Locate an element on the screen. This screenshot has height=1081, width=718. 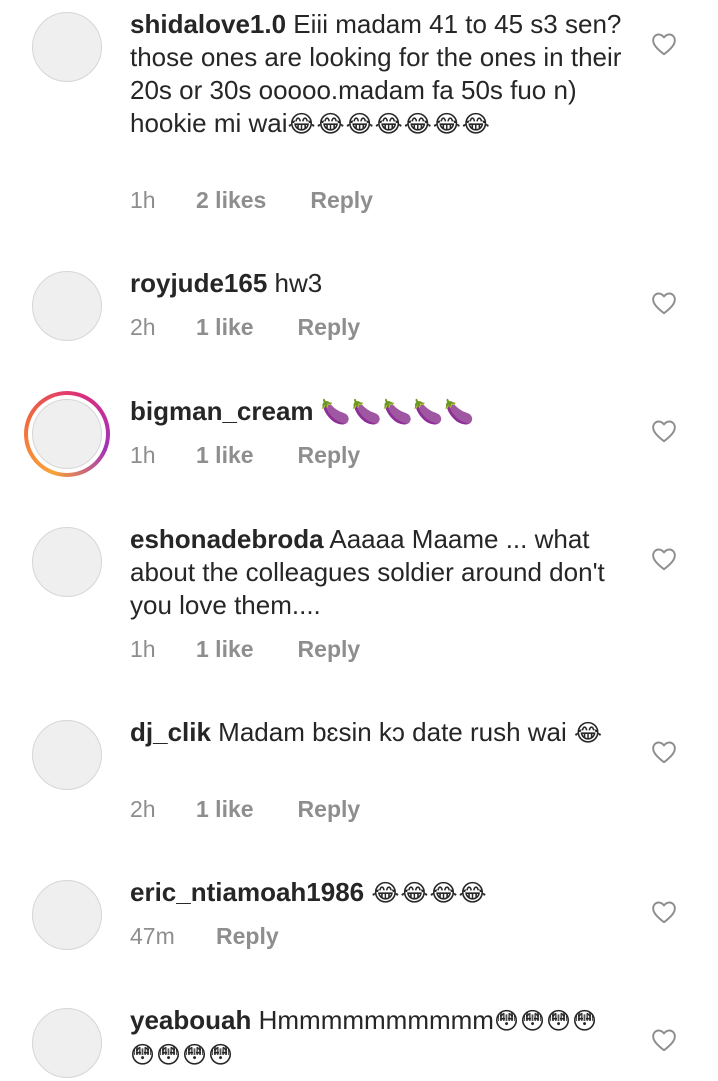
comment-meta: 1h 2 likes Reply is located at coordinates (251, 200).